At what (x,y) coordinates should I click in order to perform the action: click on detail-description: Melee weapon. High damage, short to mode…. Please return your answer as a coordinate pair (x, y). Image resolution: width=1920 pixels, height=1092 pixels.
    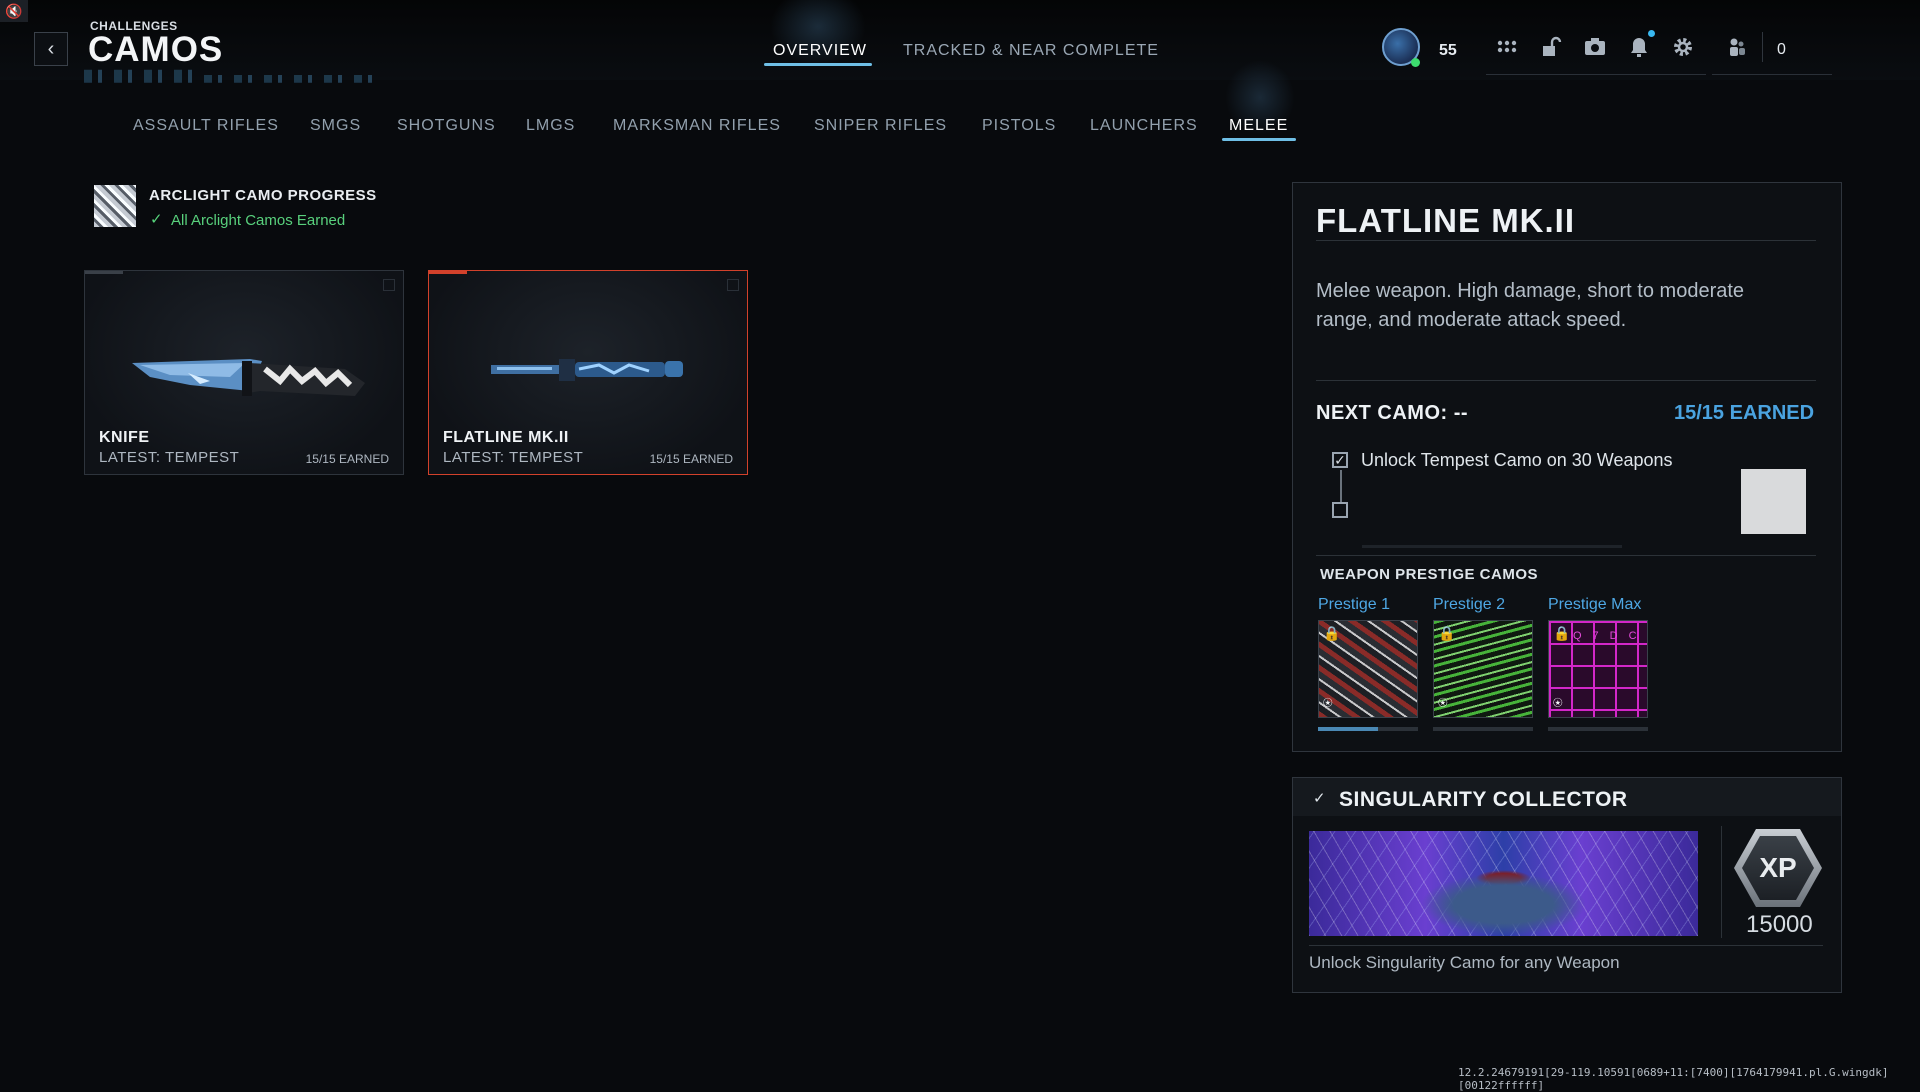
    Looking at the image, I should click on (1530, 305).